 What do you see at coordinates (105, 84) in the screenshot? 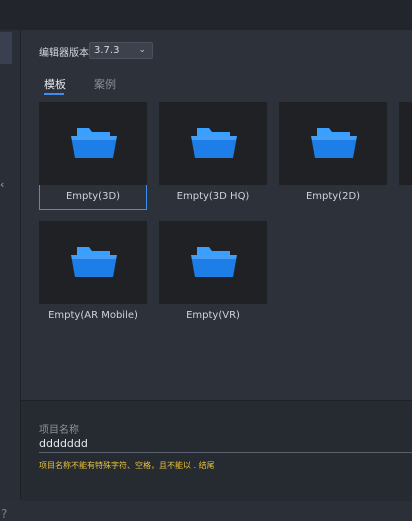
I see `tab-example: 案例` at bounding box center [105, 84].